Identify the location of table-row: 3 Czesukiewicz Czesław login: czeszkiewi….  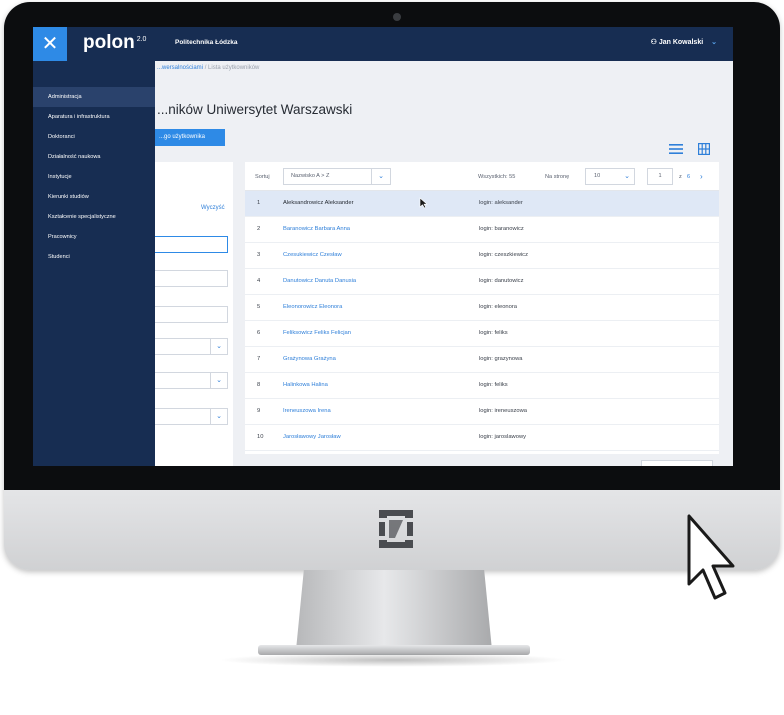
(482, 256).